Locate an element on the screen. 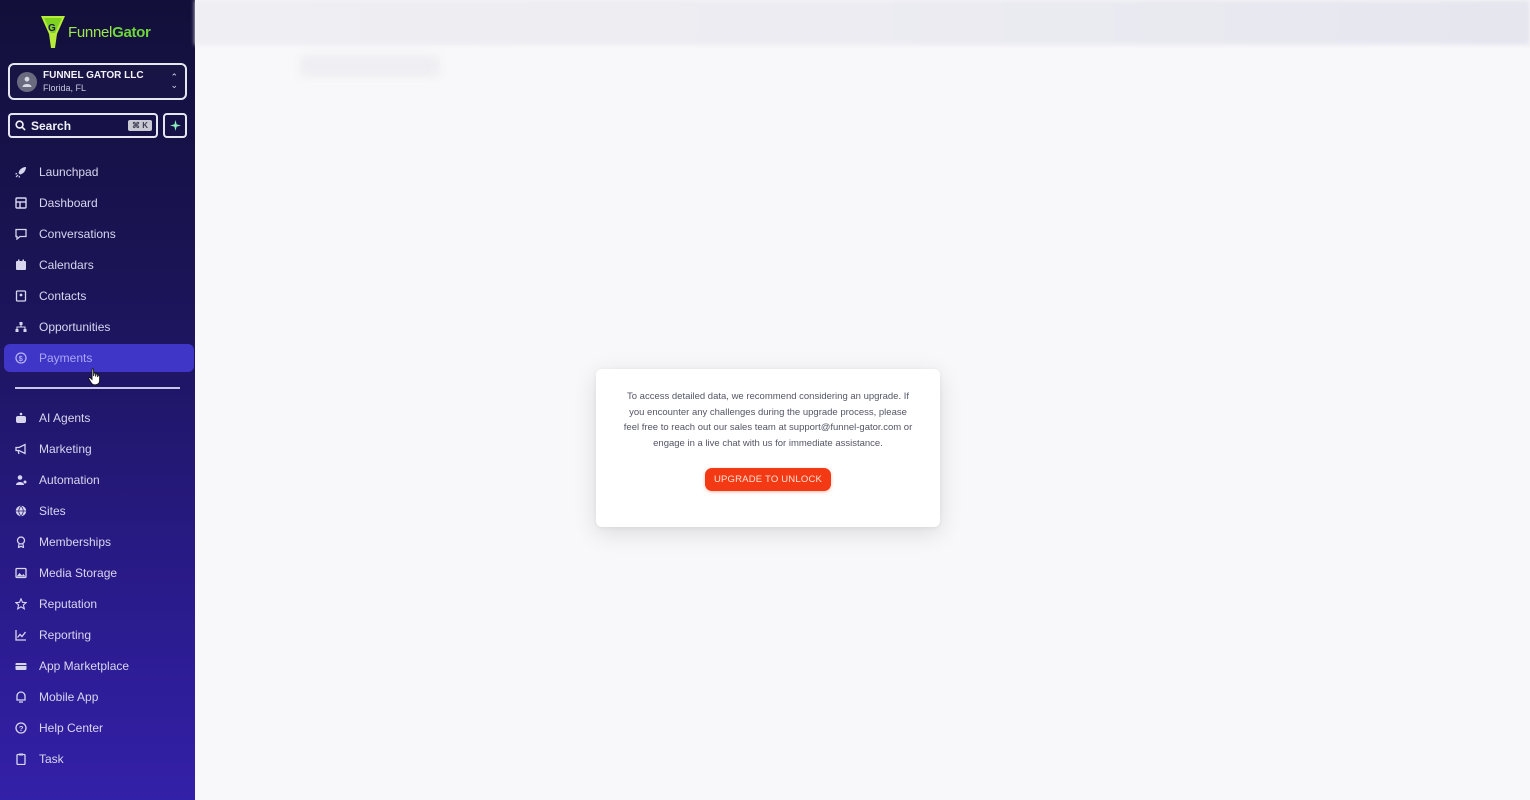 The height and width of the screenshot is (800, 1530). nav-item-conversations: Conversations is located at coordinates (99, 234).